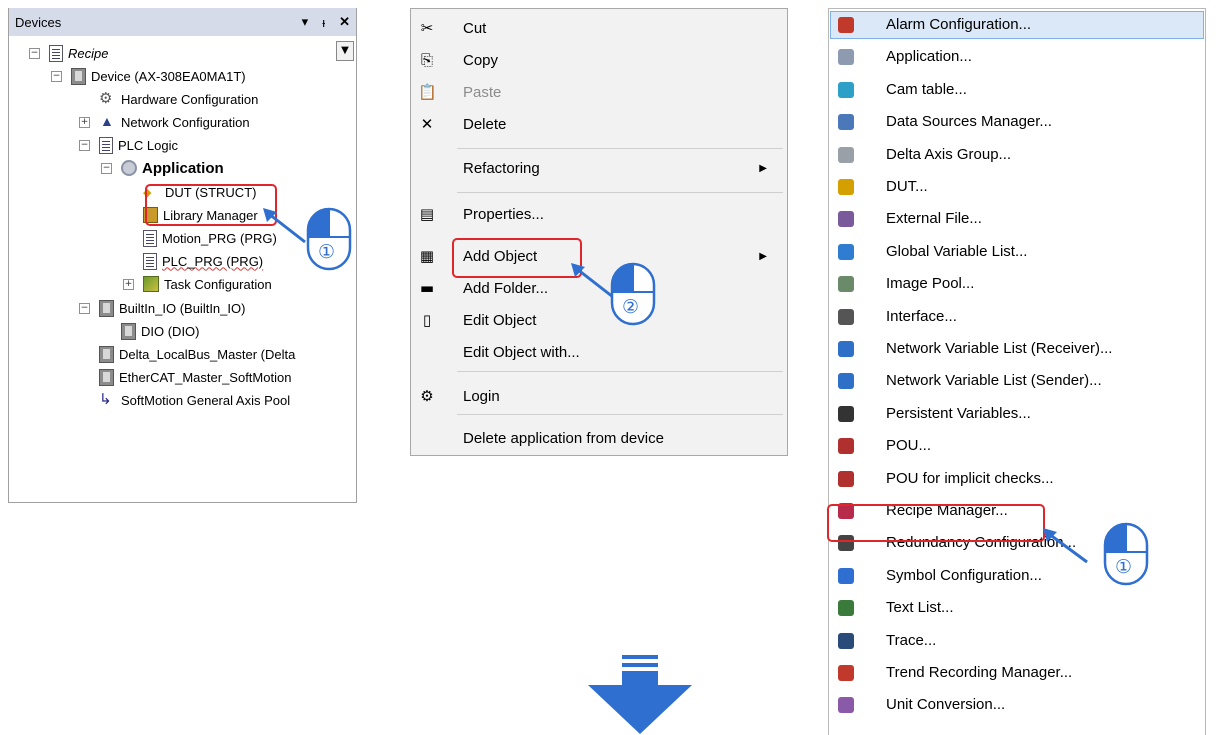 The width and height of the screenshot is (1221, 735). What do you see at coordinates (599, 92) in the screenshot?
I see `menu-item: 📋 Paste` at bounding box center [599, 92].